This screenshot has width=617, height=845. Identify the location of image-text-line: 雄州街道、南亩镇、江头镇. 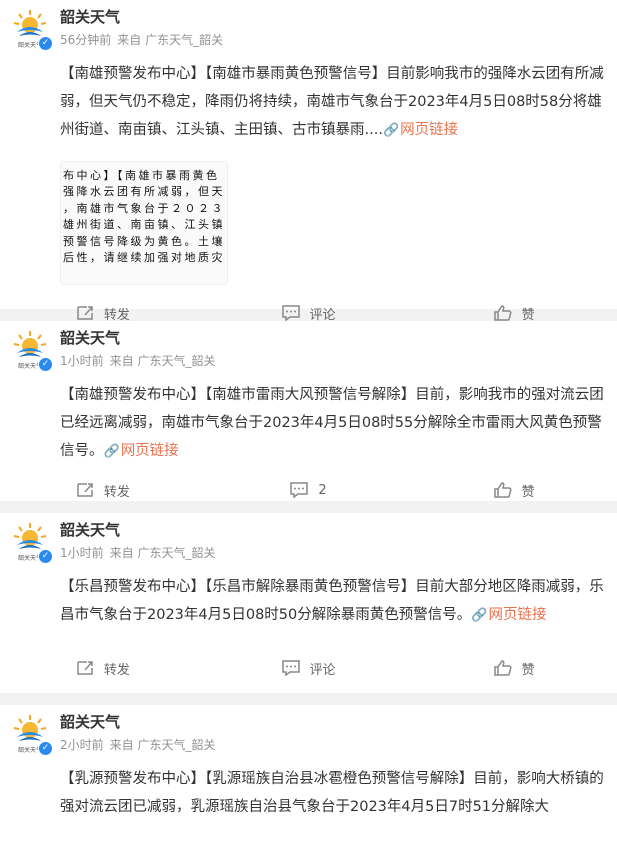
(144, 225).